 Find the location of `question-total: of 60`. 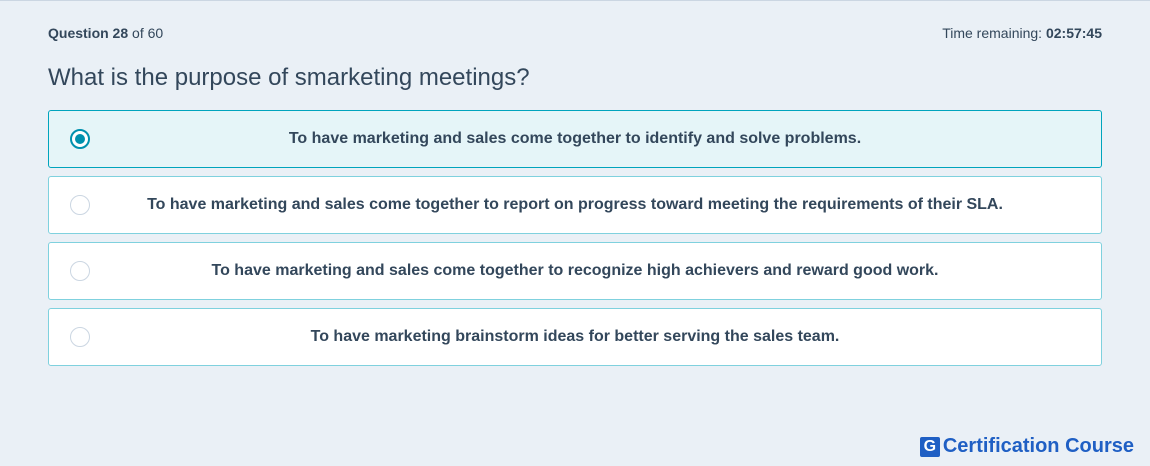

question-total: of 60 is located at coordinates (148, 33).